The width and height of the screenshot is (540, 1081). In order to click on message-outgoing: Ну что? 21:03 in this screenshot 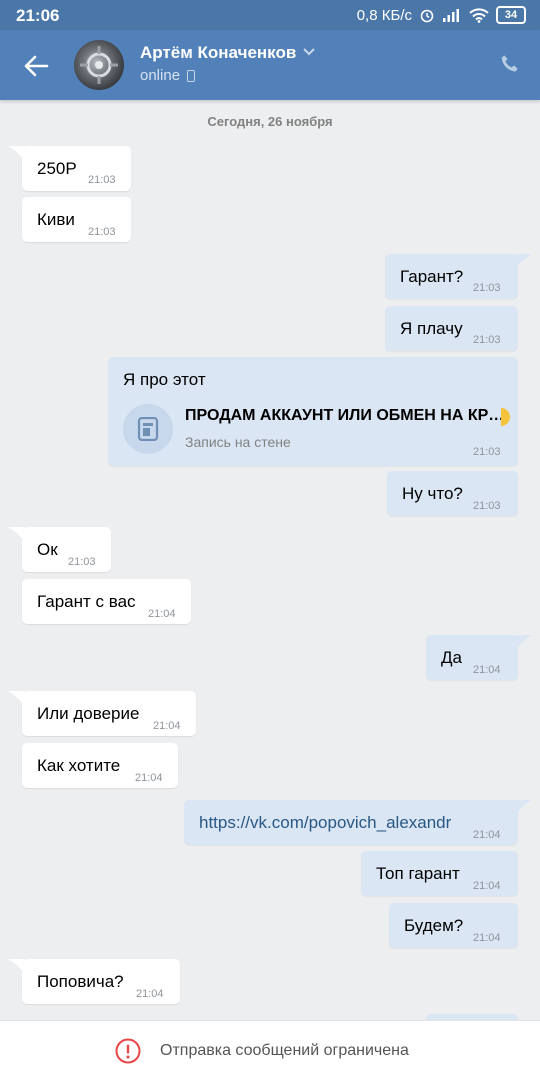, I will do `click(452, 493)`.